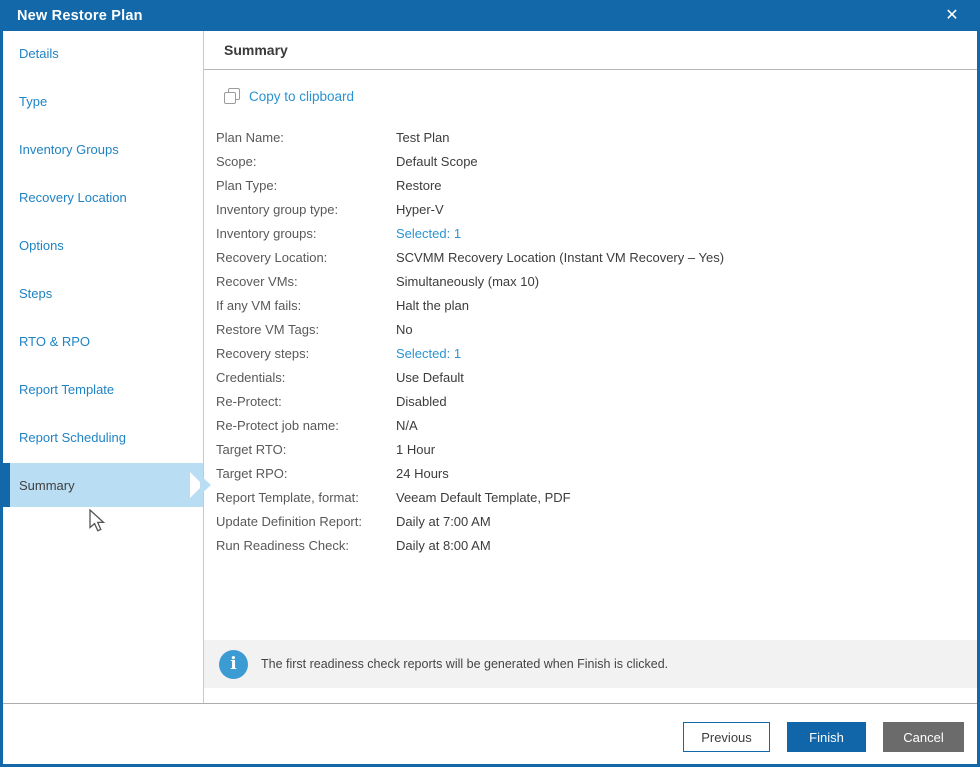 Image resolution: width=980 pixels, height=767 pixels. Describe the element at coordinates (468, 281) in the screenshot. I see `summary-row-value: Simultaneously (max 10)` at that location.